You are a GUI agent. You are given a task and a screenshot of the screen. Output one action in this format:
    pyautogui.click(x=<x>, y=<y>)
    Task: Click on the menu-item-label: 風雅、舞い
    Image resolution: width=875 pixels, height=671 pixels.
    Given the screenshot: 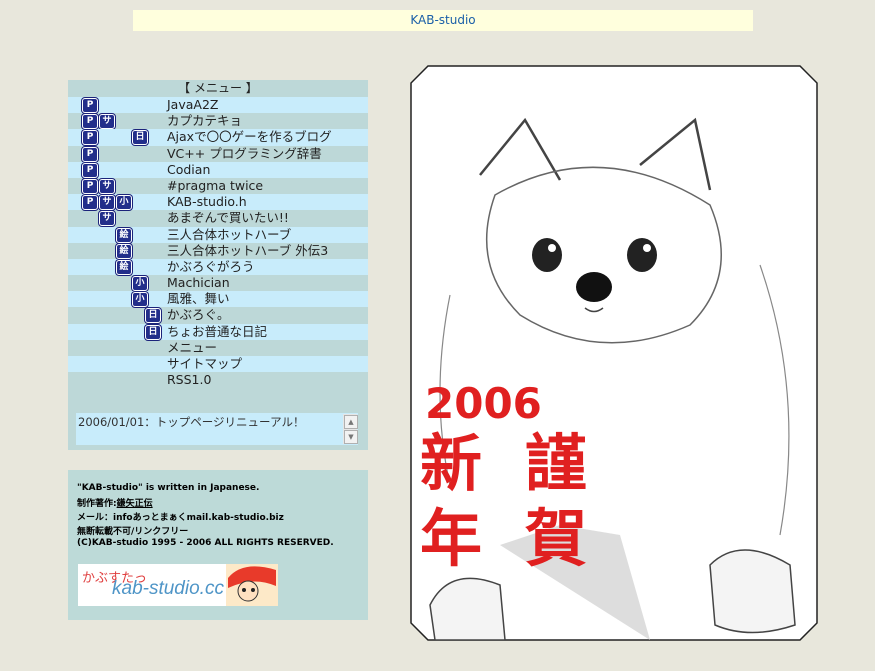 What is the action you would take?
    pyautogui.click(x=198, y=299)
    